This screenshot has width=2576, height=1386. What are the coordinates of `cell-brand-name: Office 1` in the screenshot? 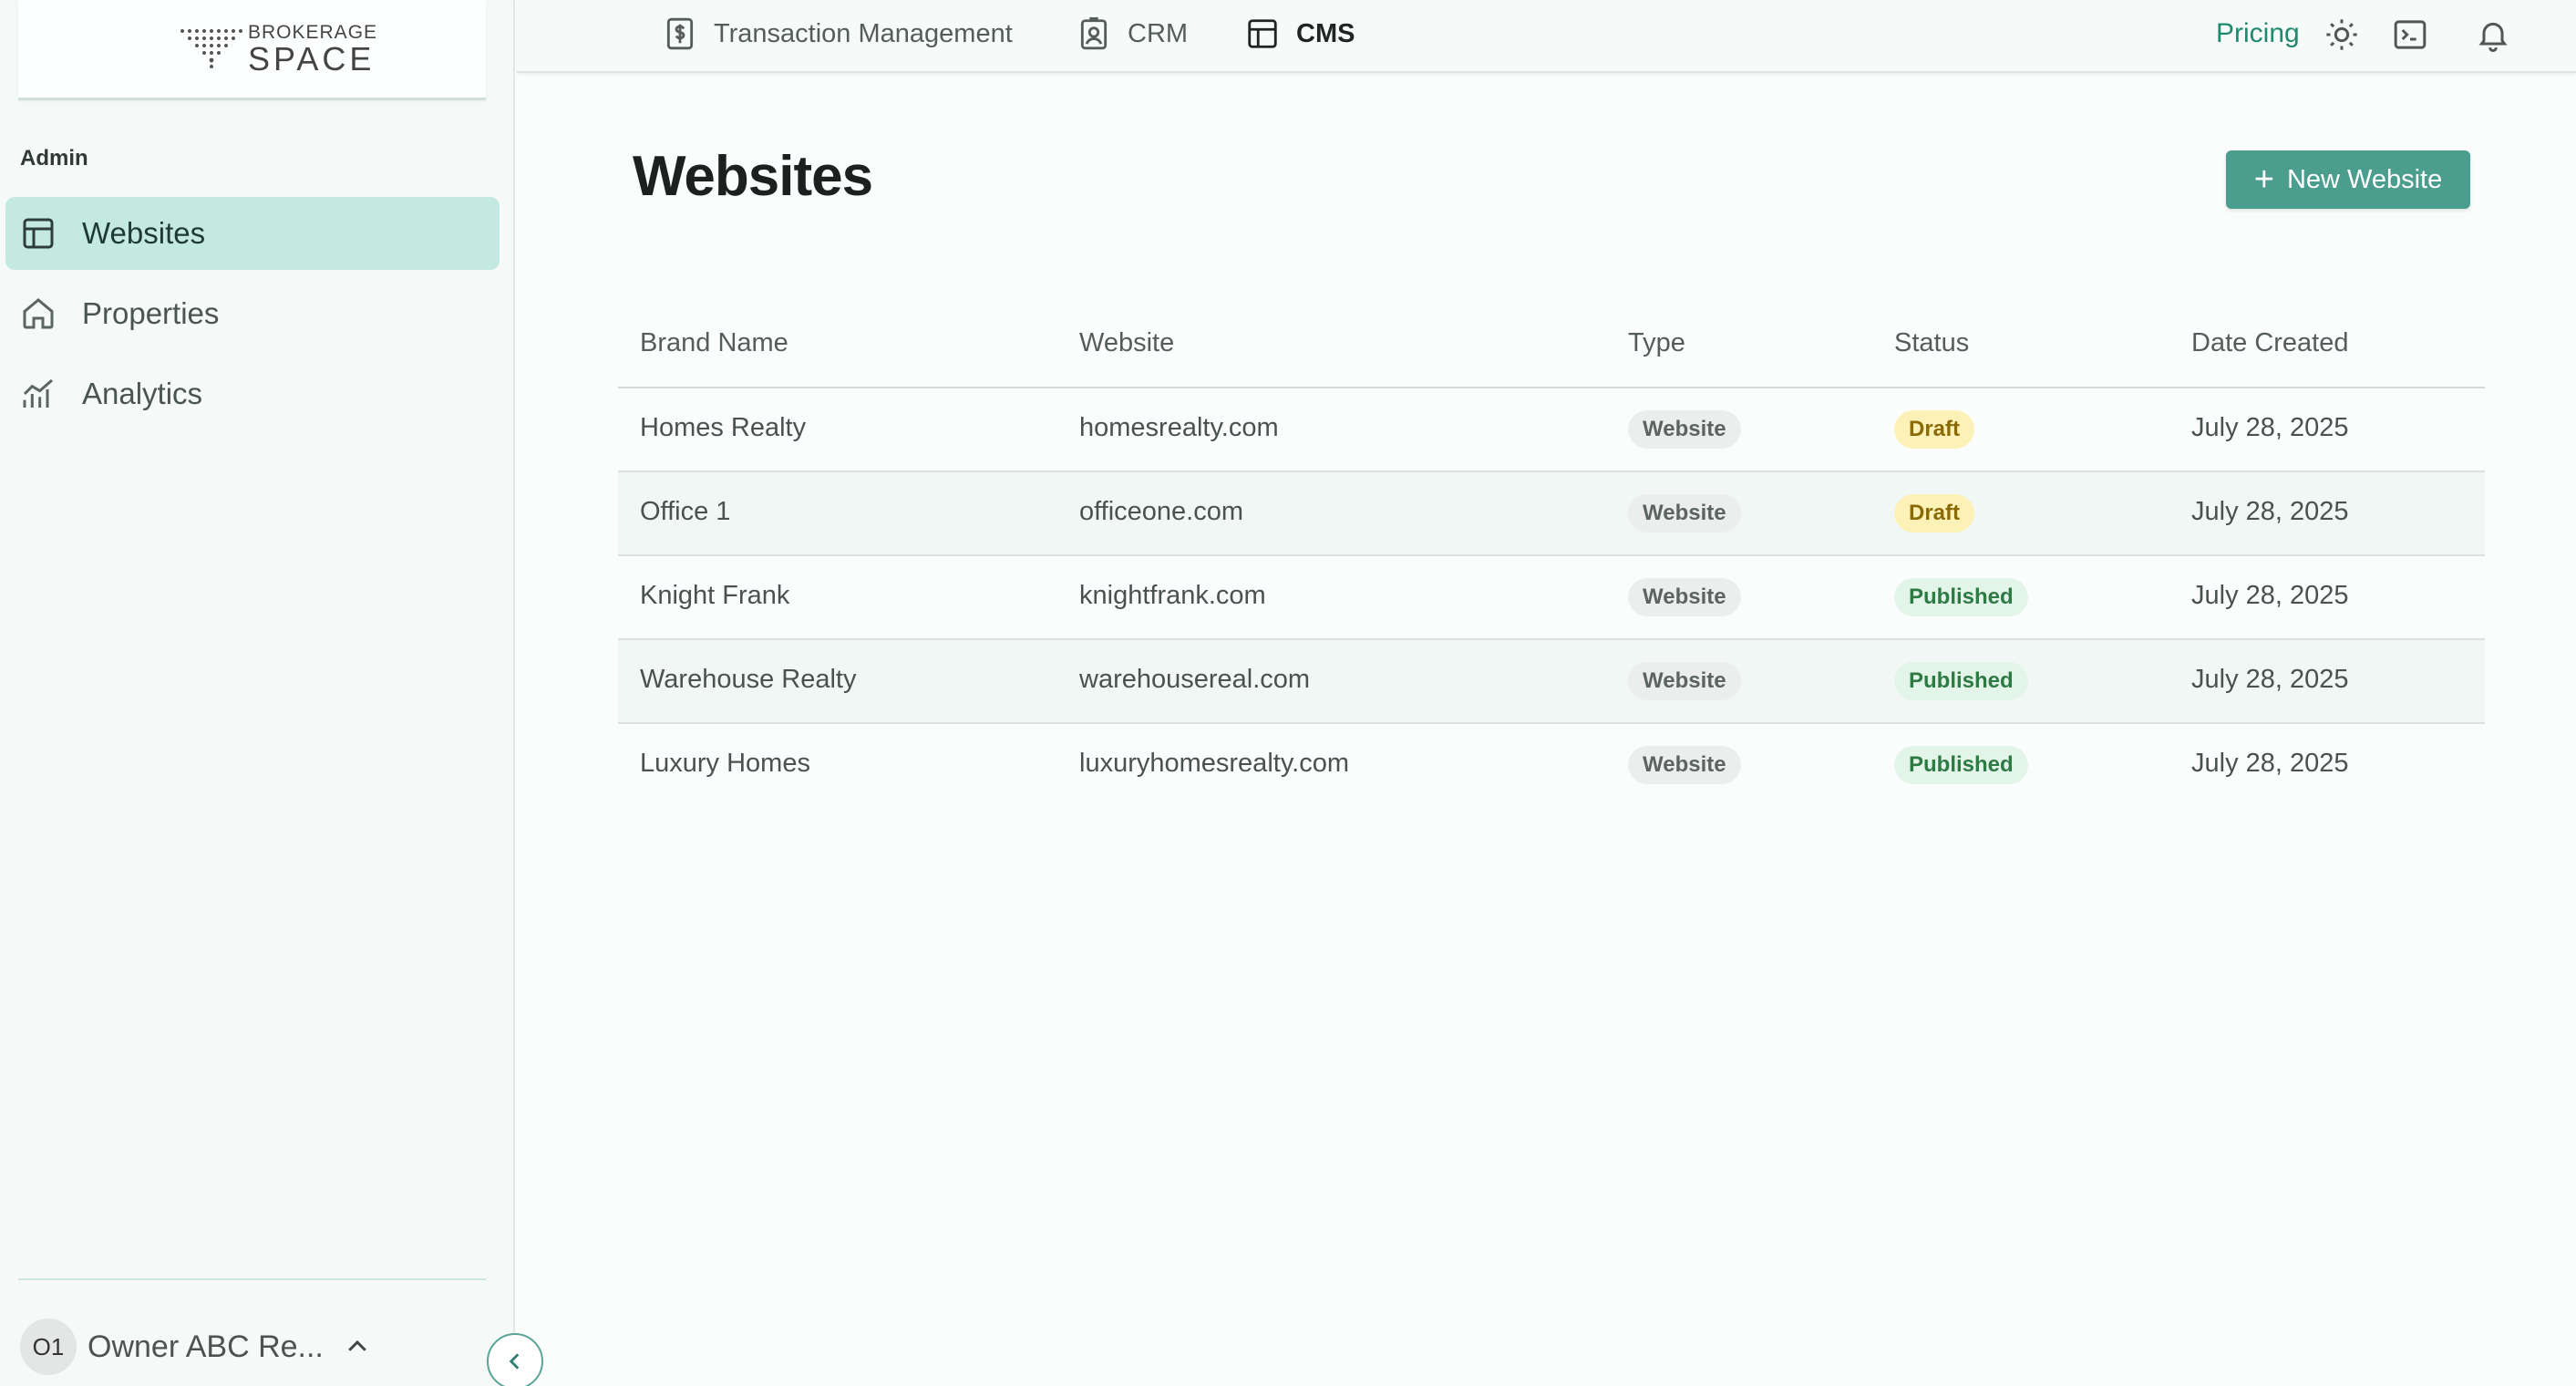 It's located at (685, 511).